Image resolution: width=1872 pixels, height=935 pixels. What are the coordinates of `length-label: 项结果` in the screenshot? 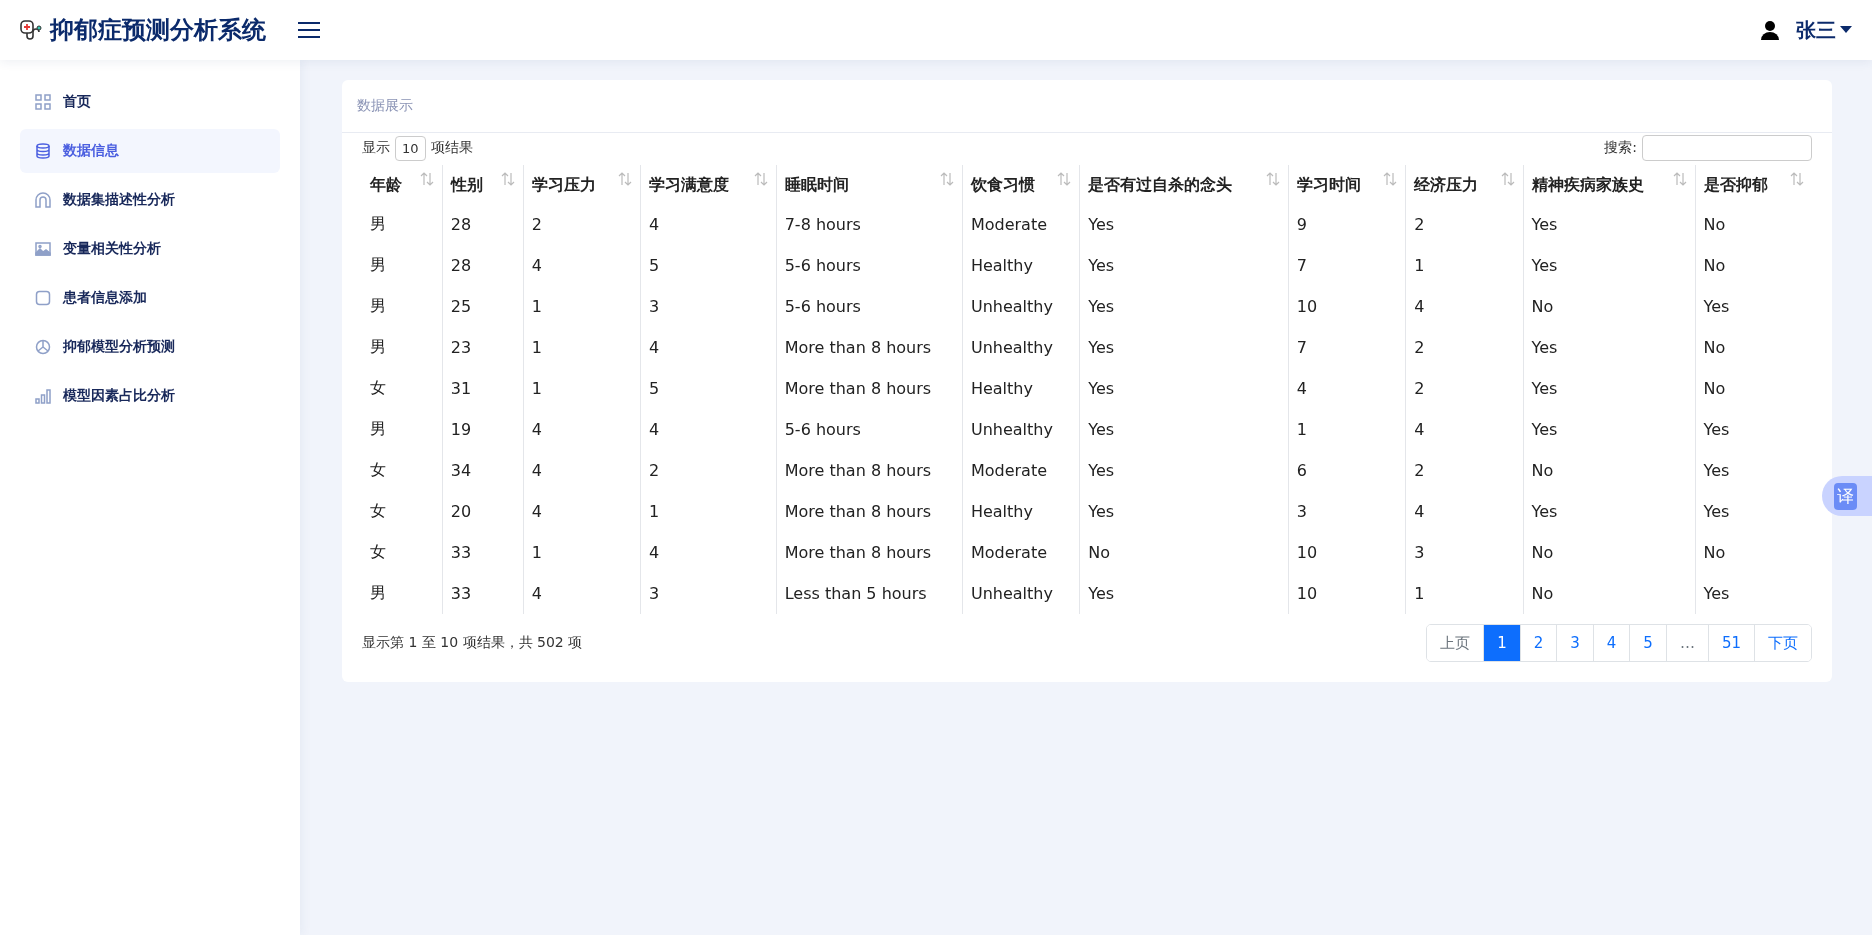 It's located at (451, 148).